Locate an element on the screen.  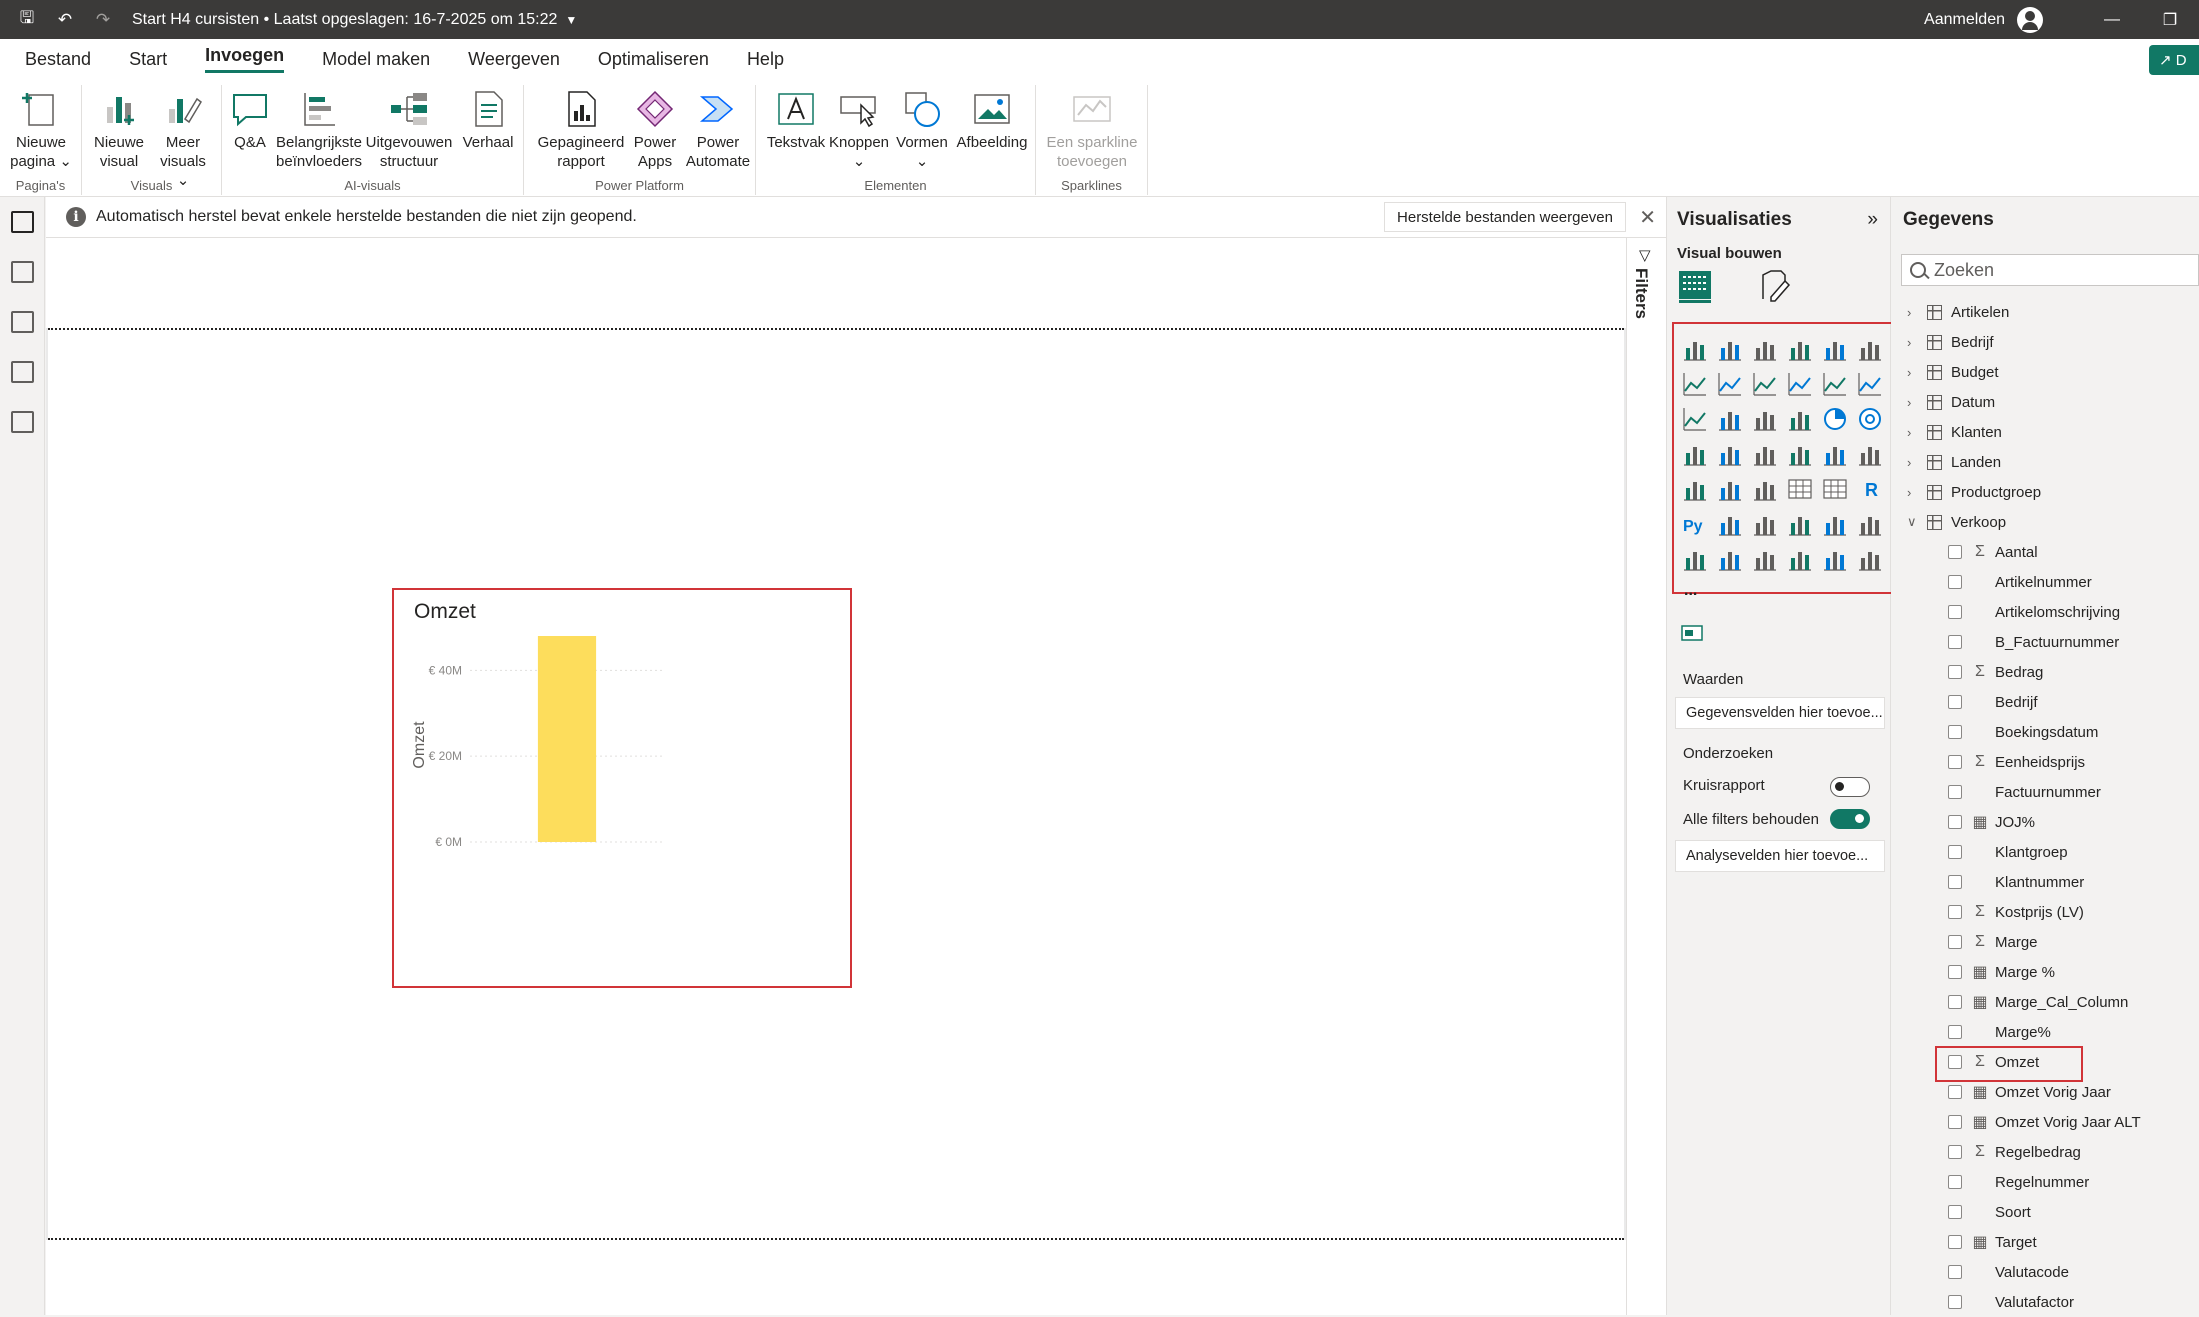
100-bar-icon is located at coordinates (1835, 349).